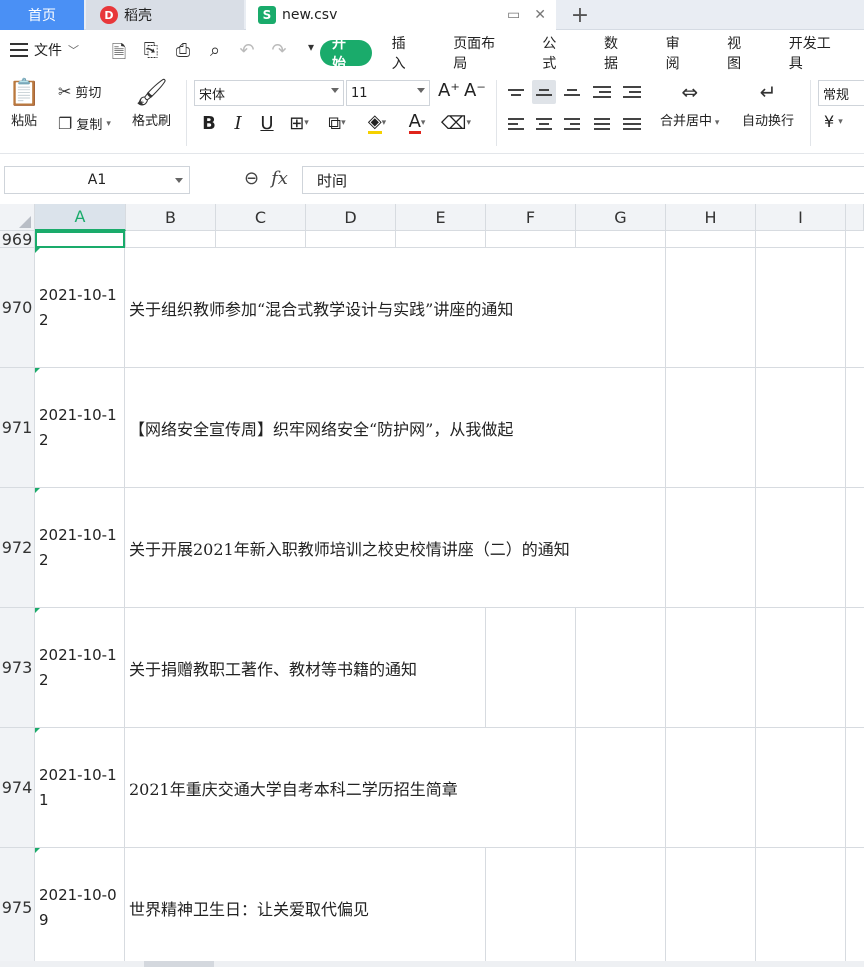 The width and height of the screenshot is (864, 967). Describe the element at coordinates (540, 15) in the screenshot. I see `close-icon: ✕` at that location.